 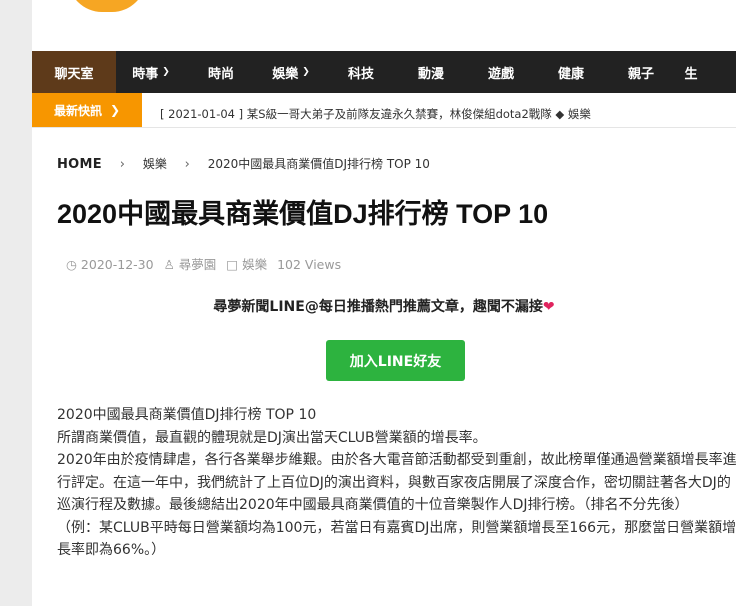 I want to click on nav-label: 健康, so click(x=570, y=74).